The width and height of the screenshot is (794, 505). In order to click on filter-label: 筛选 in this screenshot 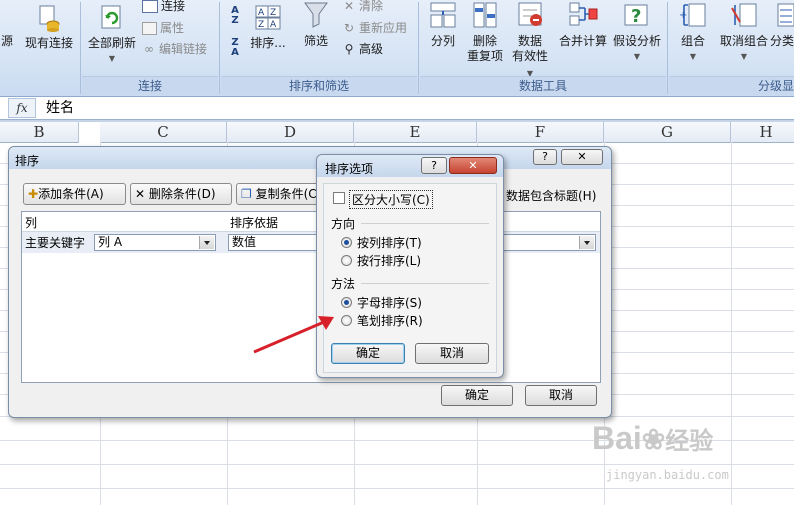, I will do `click(315, 41)`.